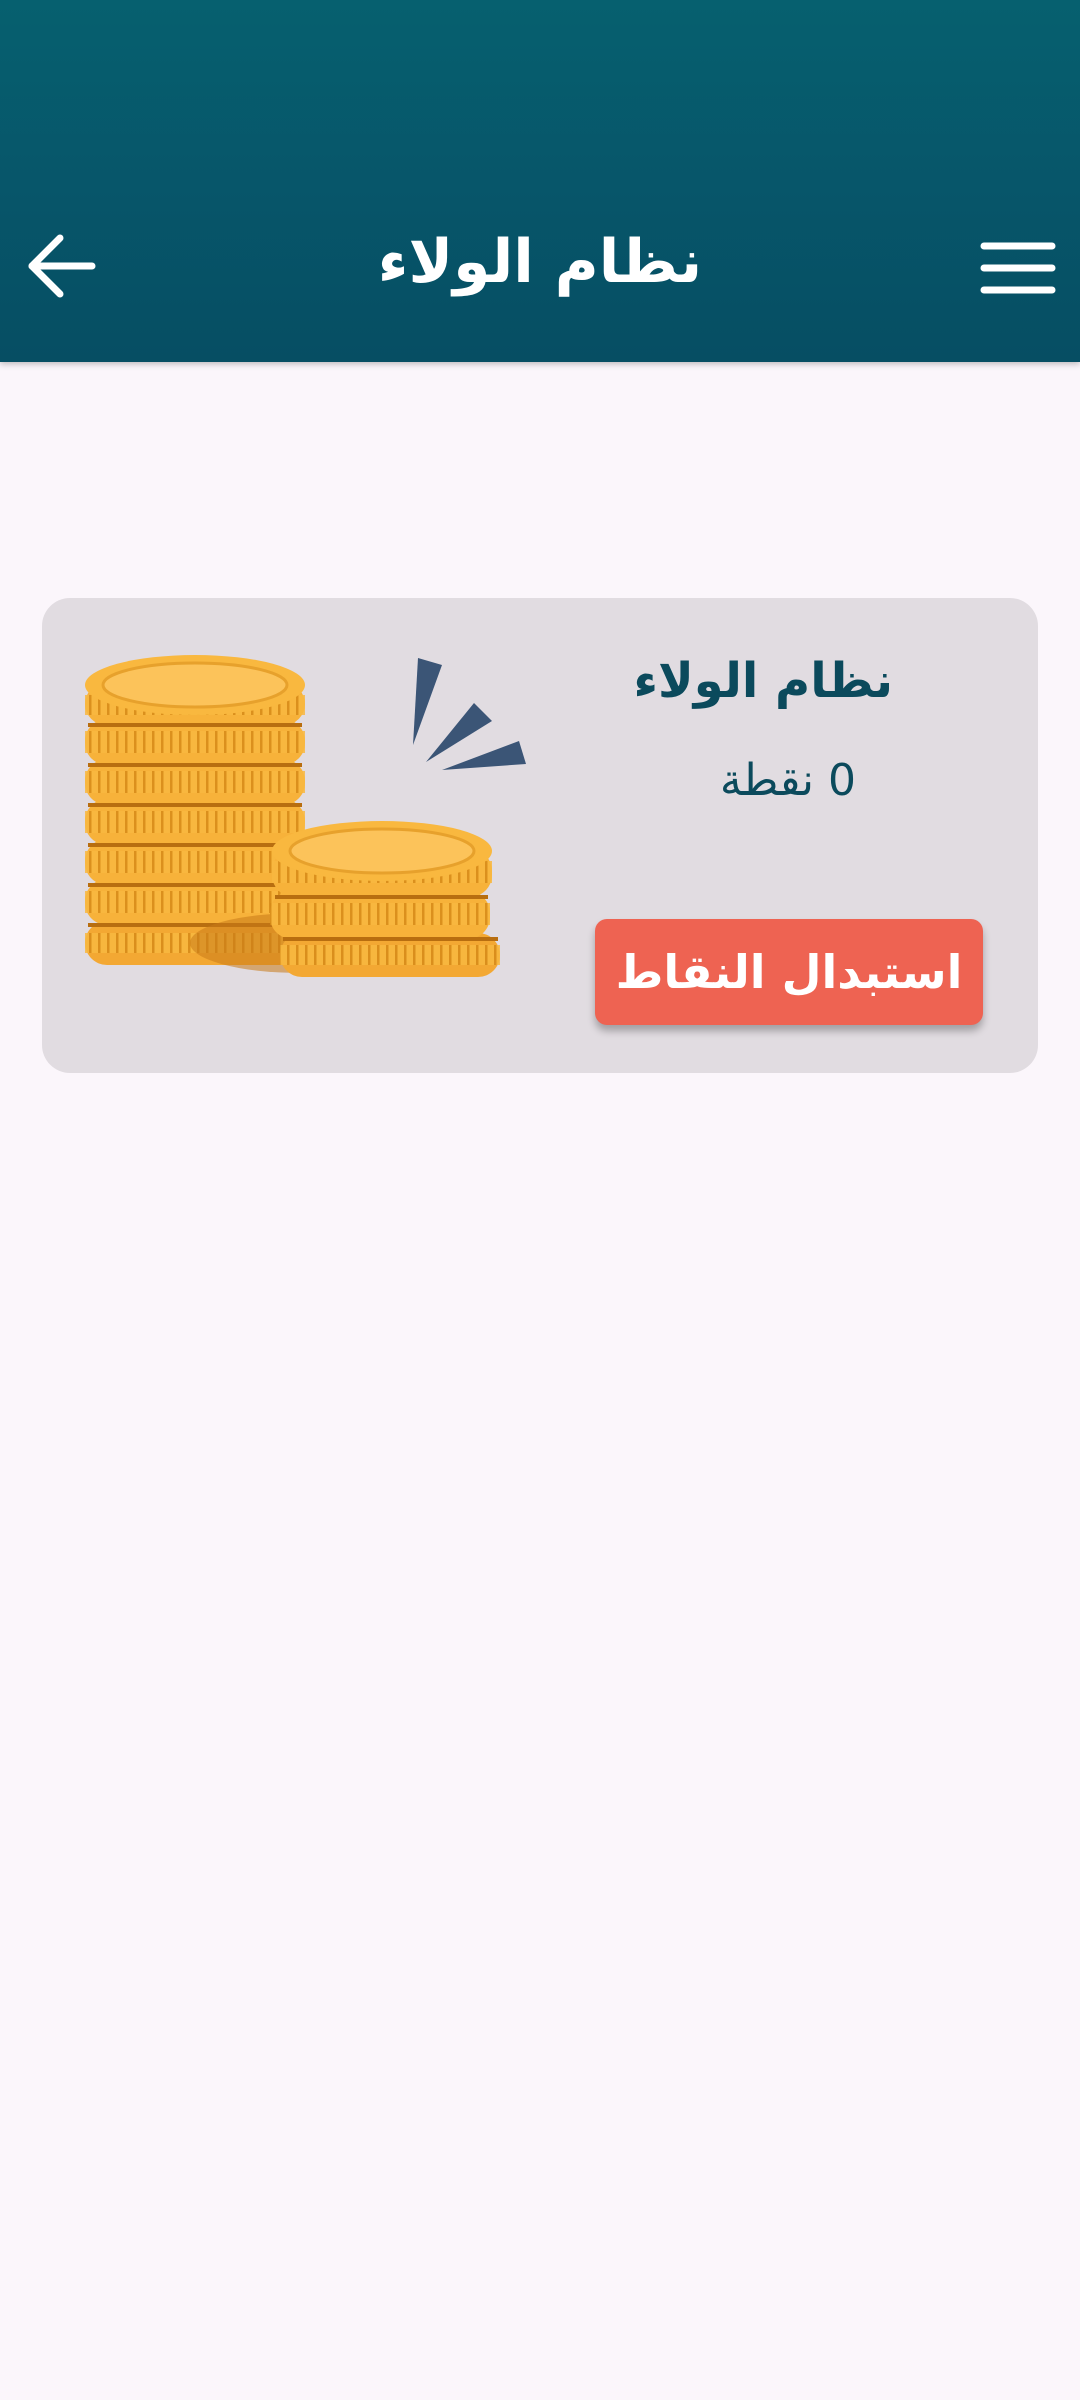 The width and height of the screenshot is (1080, 2400). What do you see at coordinates (766, 780) in the screenshot?
I see `points-unit: نقطة` at bounding box center [766, 780].